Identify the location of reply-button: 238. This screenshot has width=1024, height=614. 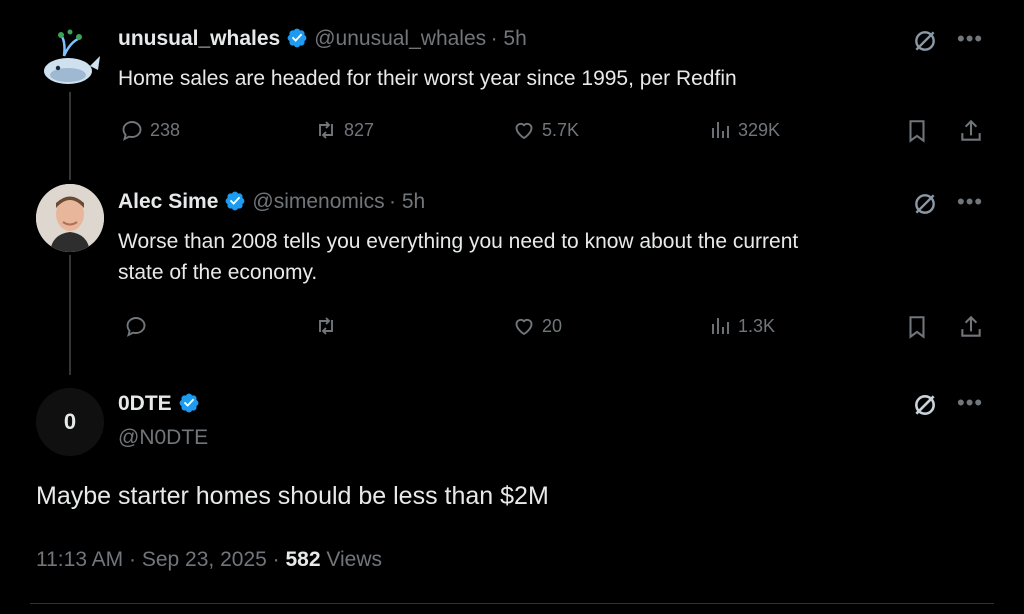
(150, 130).